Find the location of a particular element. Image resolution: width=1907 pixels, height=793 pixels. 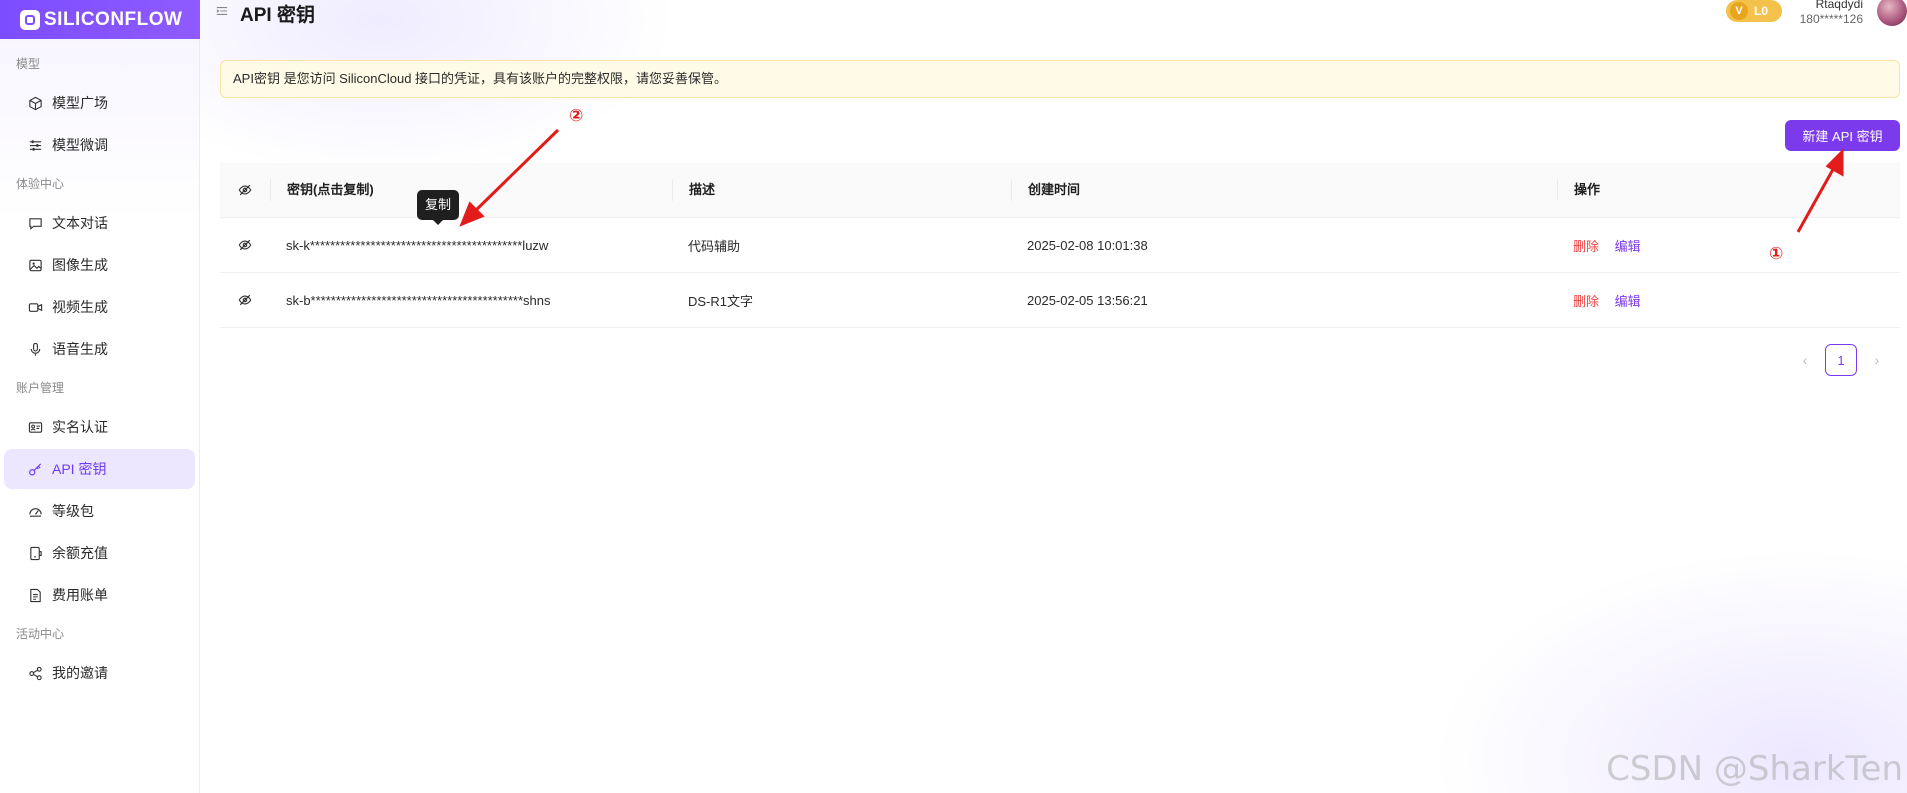

video-icon is located at coordinates (35, 307).